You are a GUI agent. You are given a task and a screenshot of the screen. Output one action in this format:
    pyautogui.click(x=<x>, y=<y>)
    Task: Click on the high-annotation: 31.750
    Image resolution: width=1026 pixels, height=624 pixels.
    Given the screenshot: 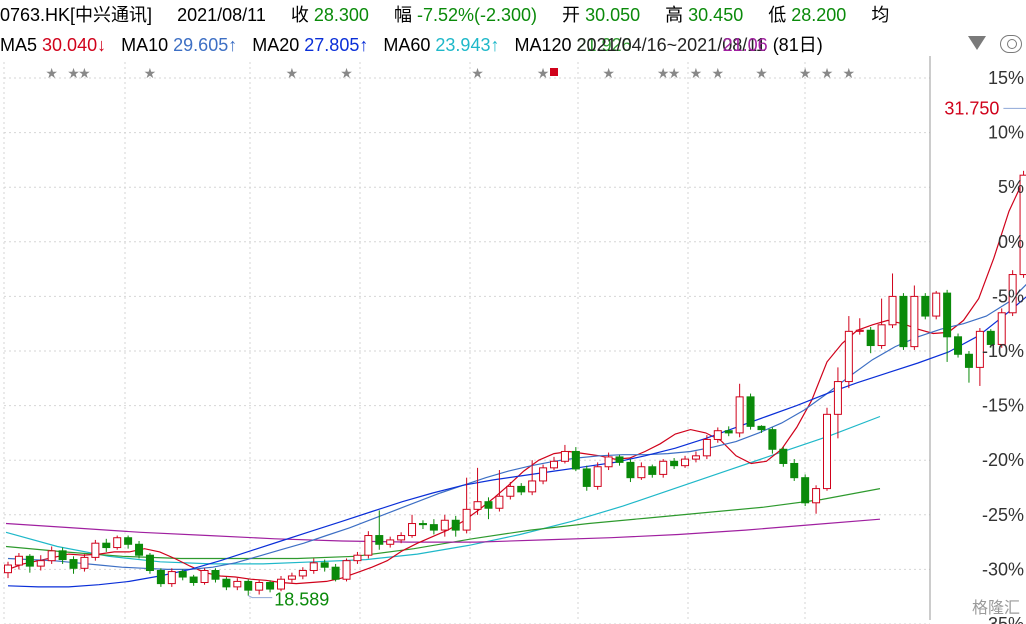 What is the action you would take?
    pyautogui.click(x=971, y=108)
    